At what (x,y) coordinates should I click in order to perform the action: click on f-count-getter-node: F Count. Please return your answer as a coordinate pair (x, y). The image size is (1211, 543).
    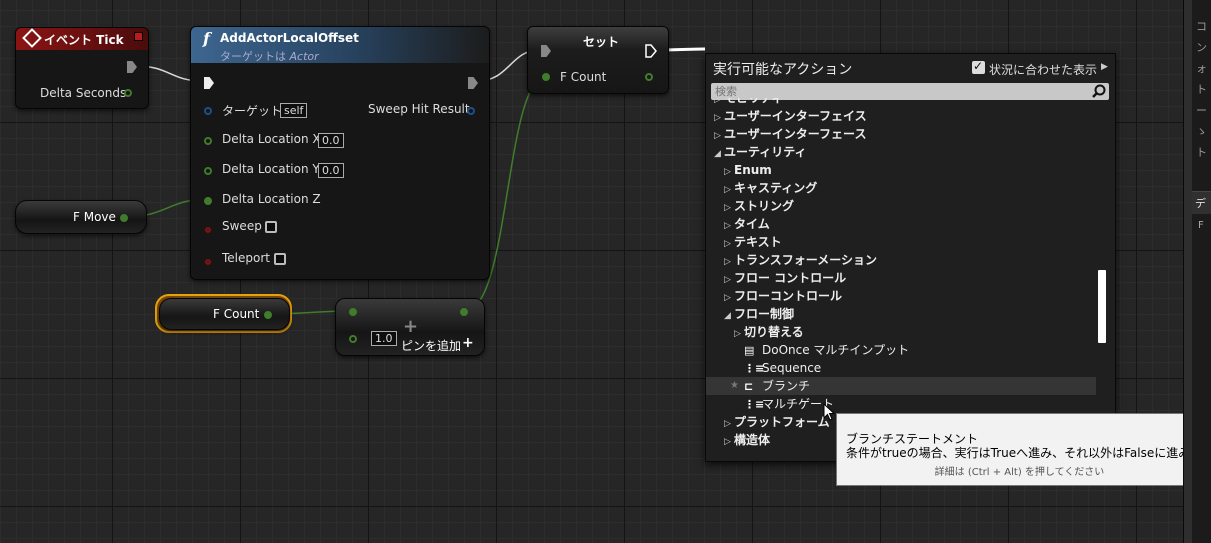
    Looking at the image, I should click on (224, 314).